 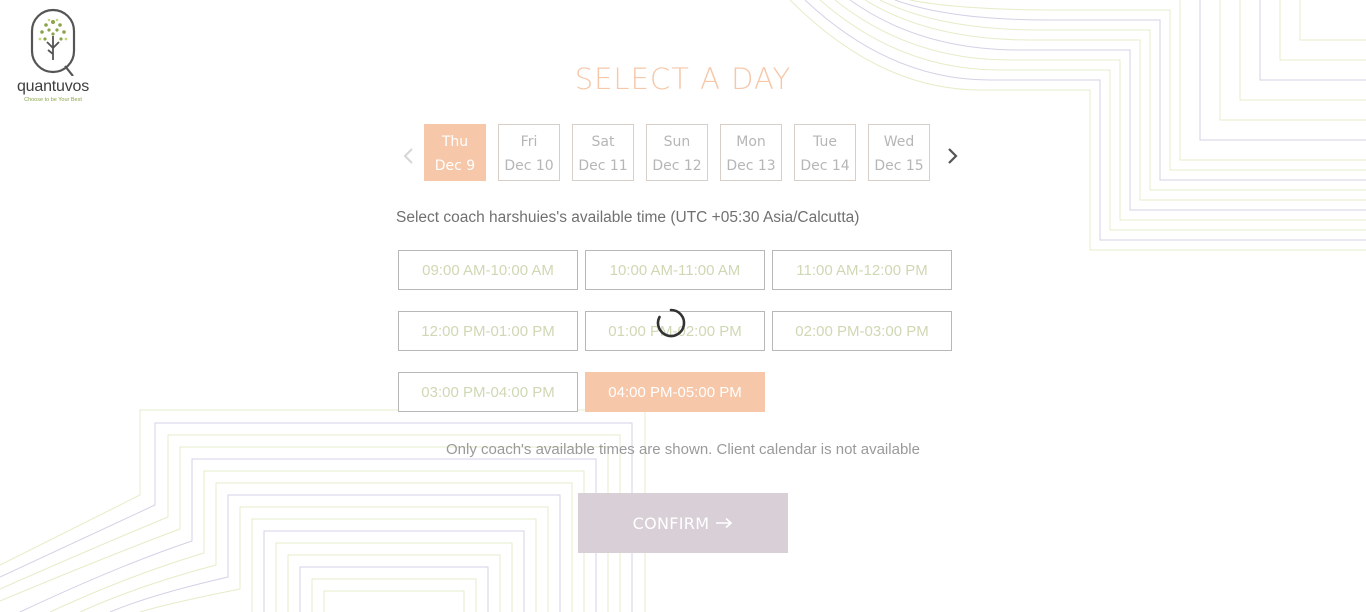 I want to click on time-slot-1200: 12:00 PM-01:00 PM, so click(x=488, y=331).